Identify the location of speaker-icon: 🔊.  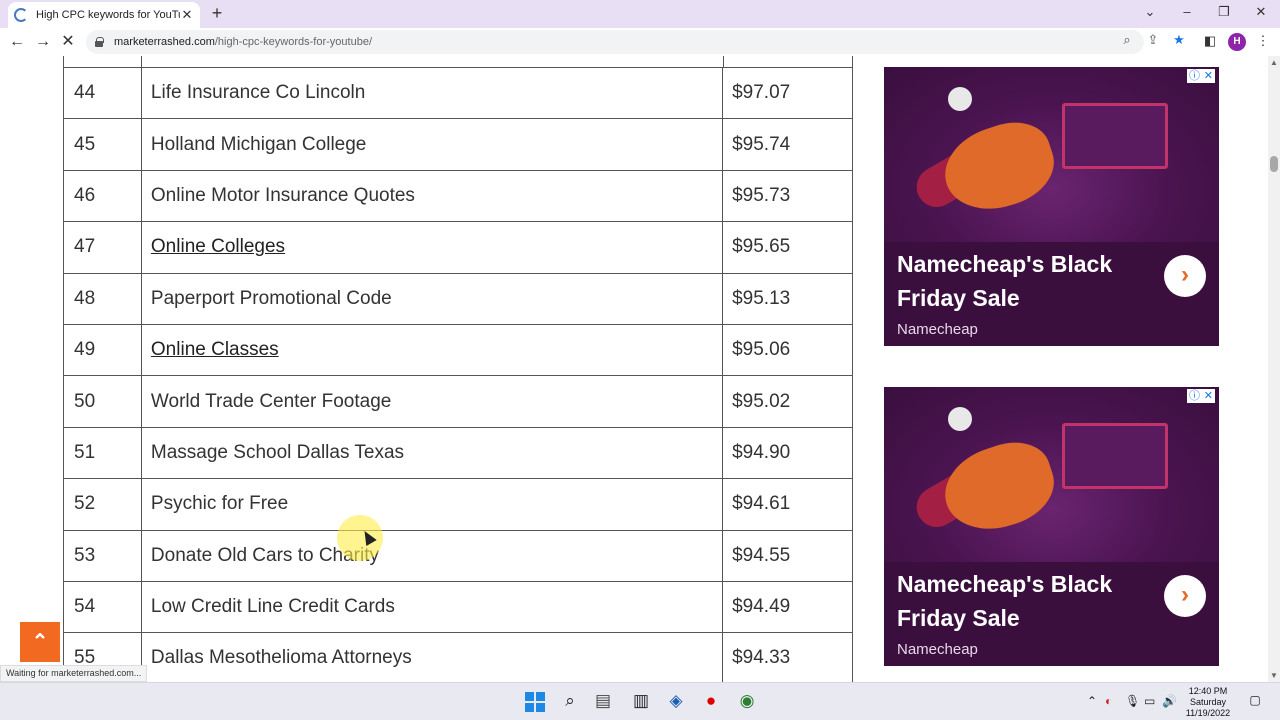
(1169, 701).